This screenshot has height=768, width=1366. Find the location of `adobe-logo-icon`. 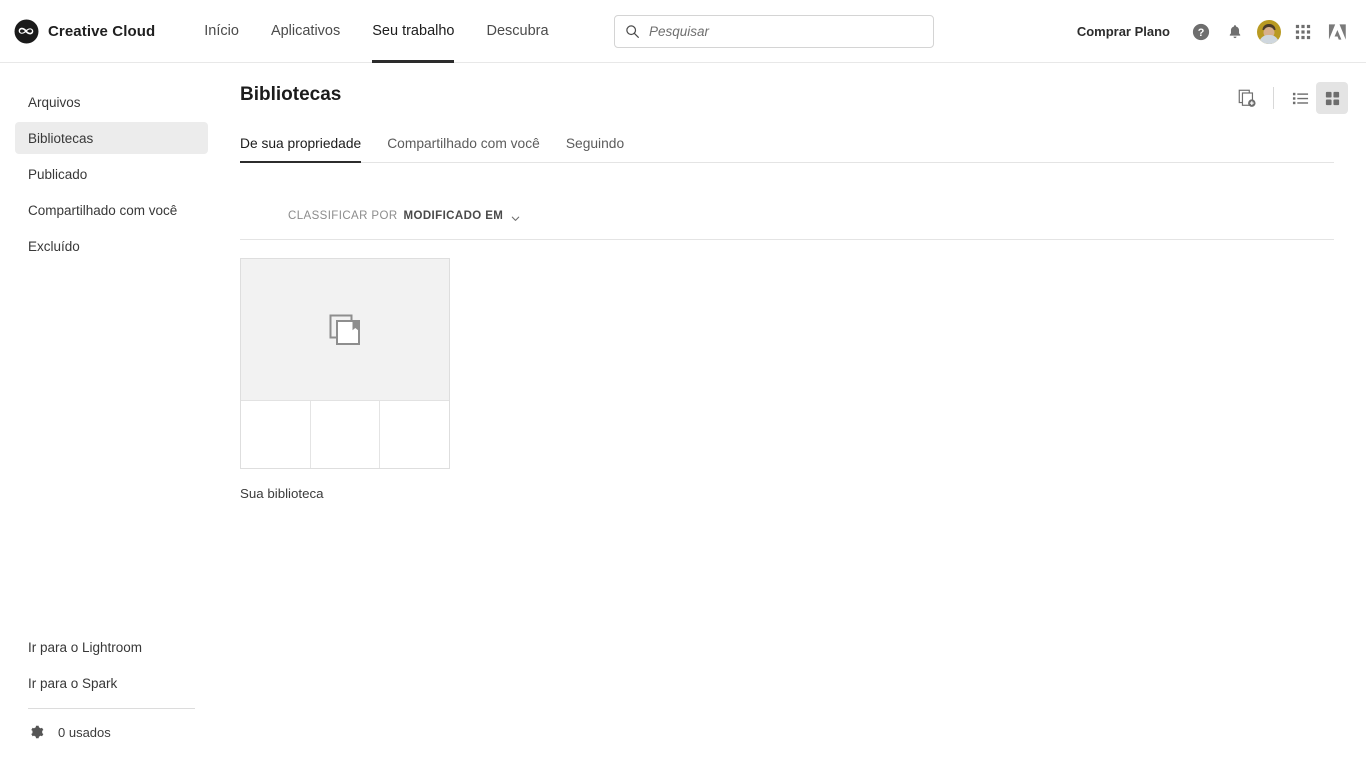

adobe-logo-icon is located at coordinates (1337, 32).